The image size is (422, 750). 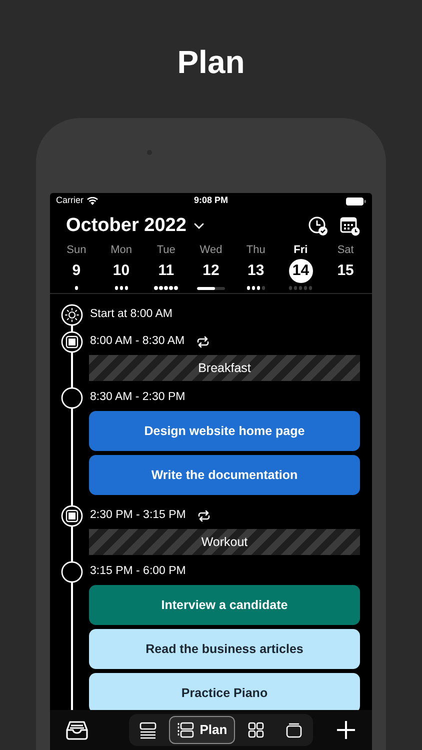 I want to click on weekday-label: Sun, so click(x=76, y=250).